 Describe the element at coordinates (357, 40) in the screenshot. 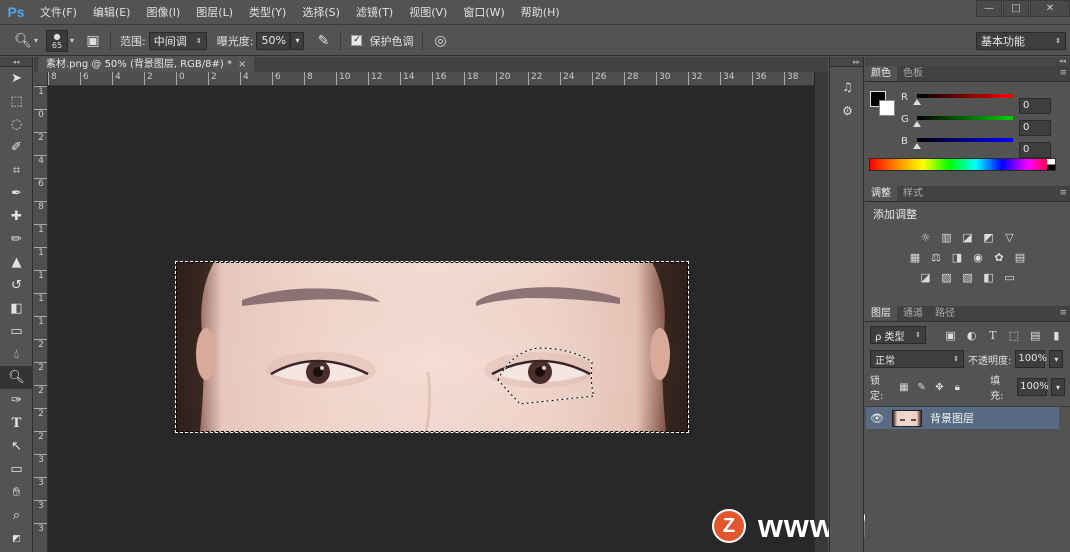

I see `protect-tone-checkbox: ✓` at that location.